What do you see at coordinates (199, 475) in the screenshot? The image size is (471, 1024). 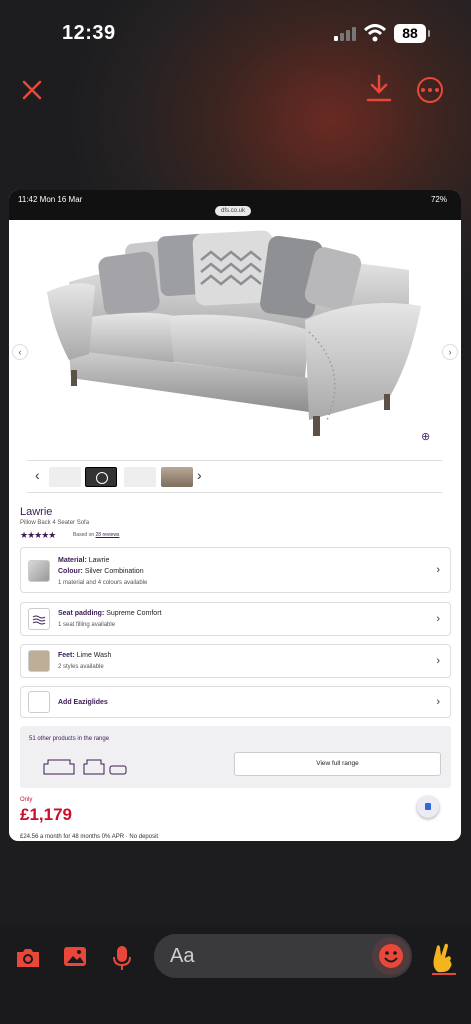 I see `thumbs-next-icon: ›` at bounding box center [199, 475].